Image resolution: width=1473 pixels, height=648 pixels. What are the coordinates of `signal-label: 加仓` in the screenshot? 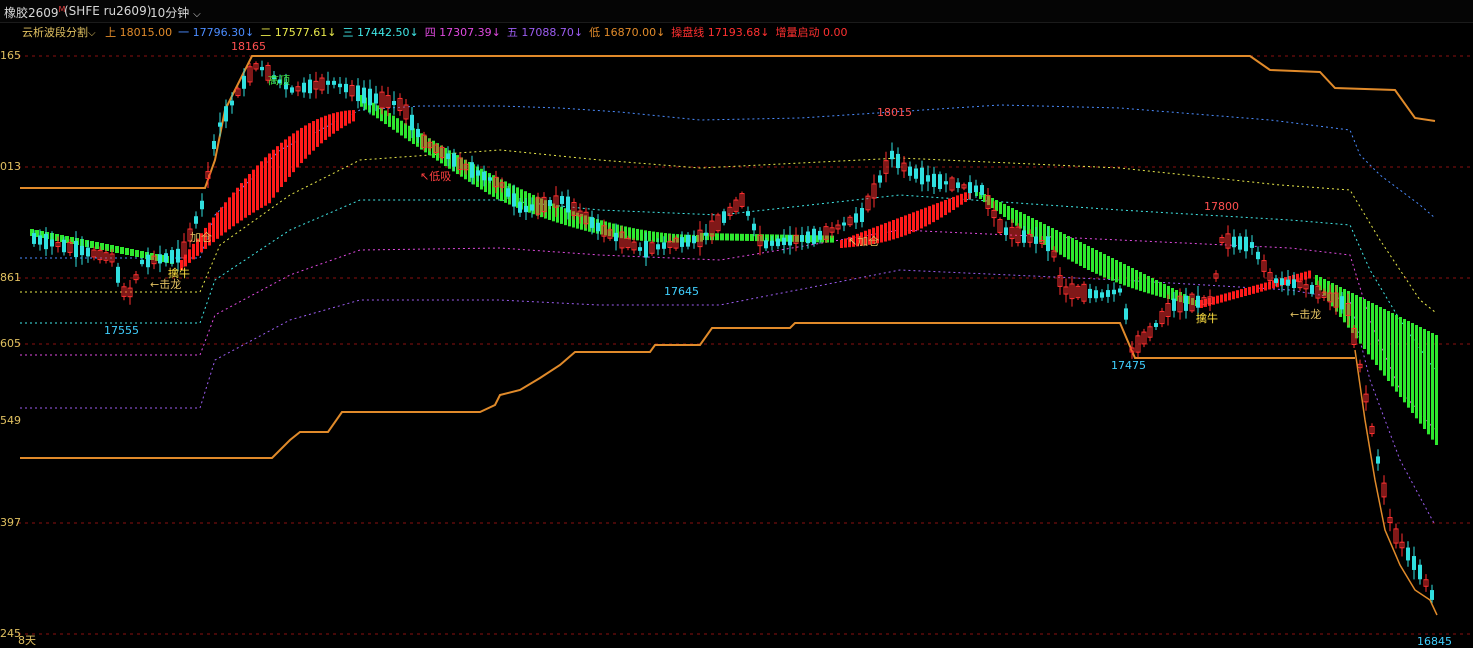 It's located at (201, 237).